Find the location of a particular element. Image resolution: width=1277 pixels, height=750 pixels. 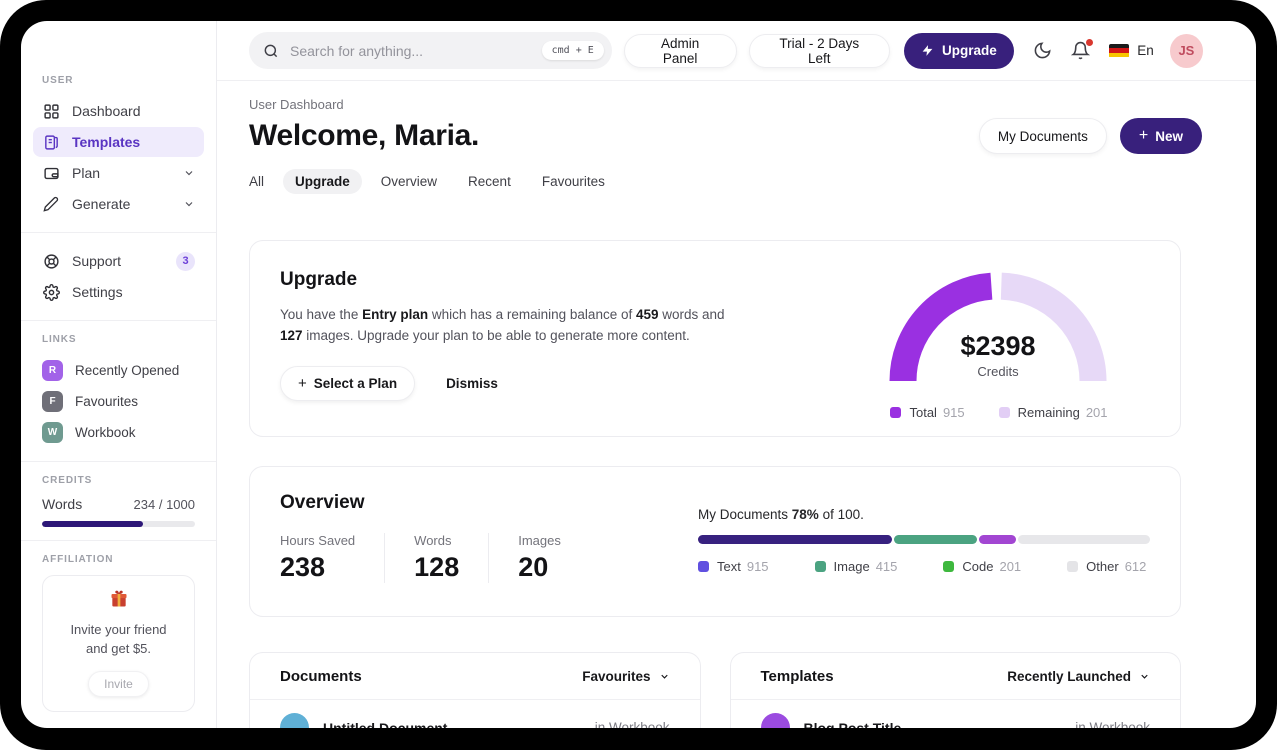

lightning-icon is located at coordinates (927, 50).